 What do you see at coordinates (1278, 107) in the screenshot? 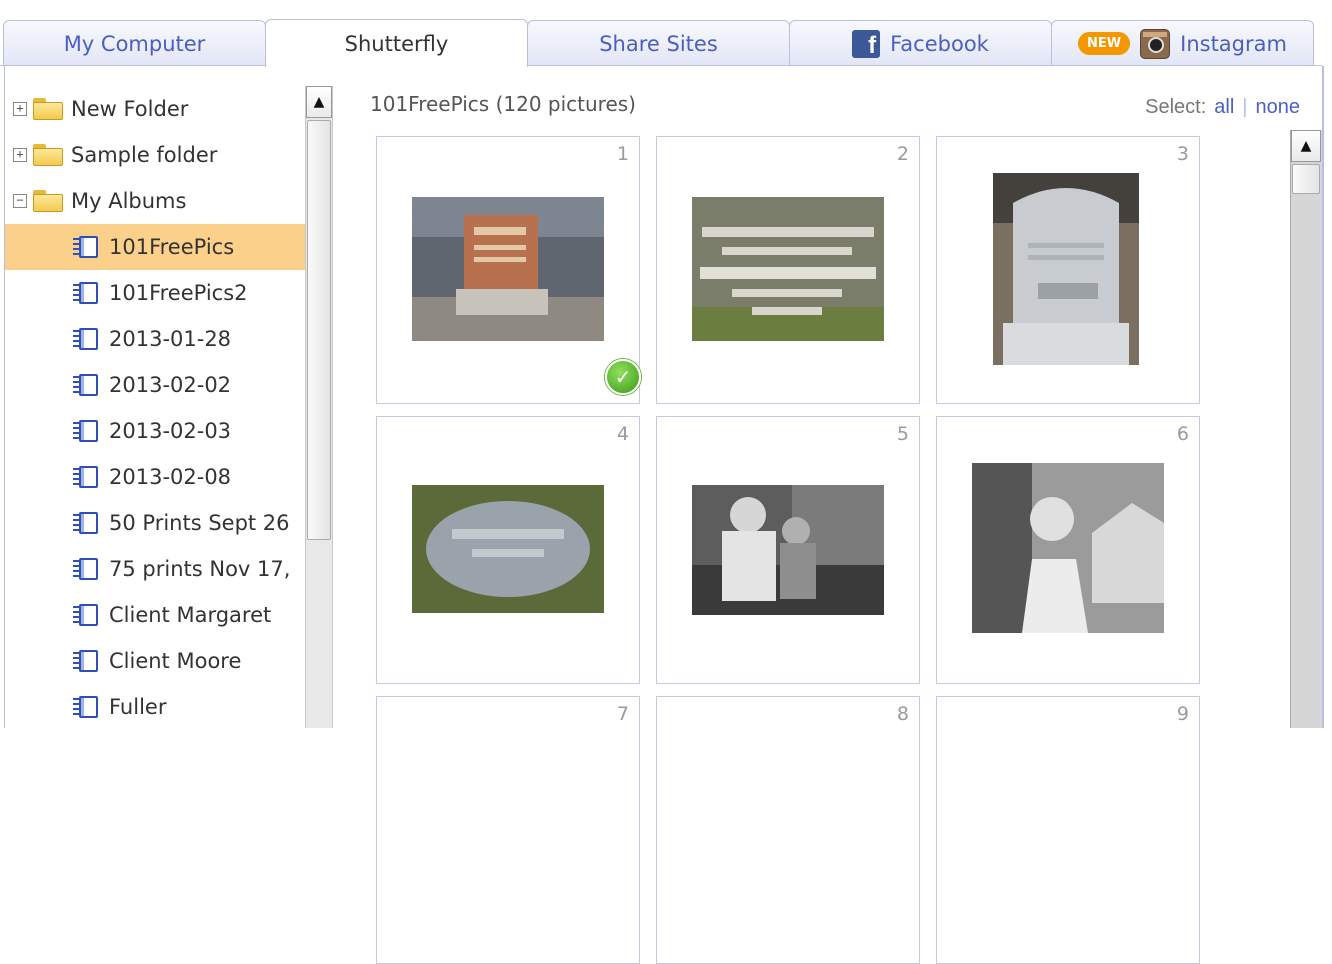
I see `select-none-link: none` at bounding box center [1278, 107].